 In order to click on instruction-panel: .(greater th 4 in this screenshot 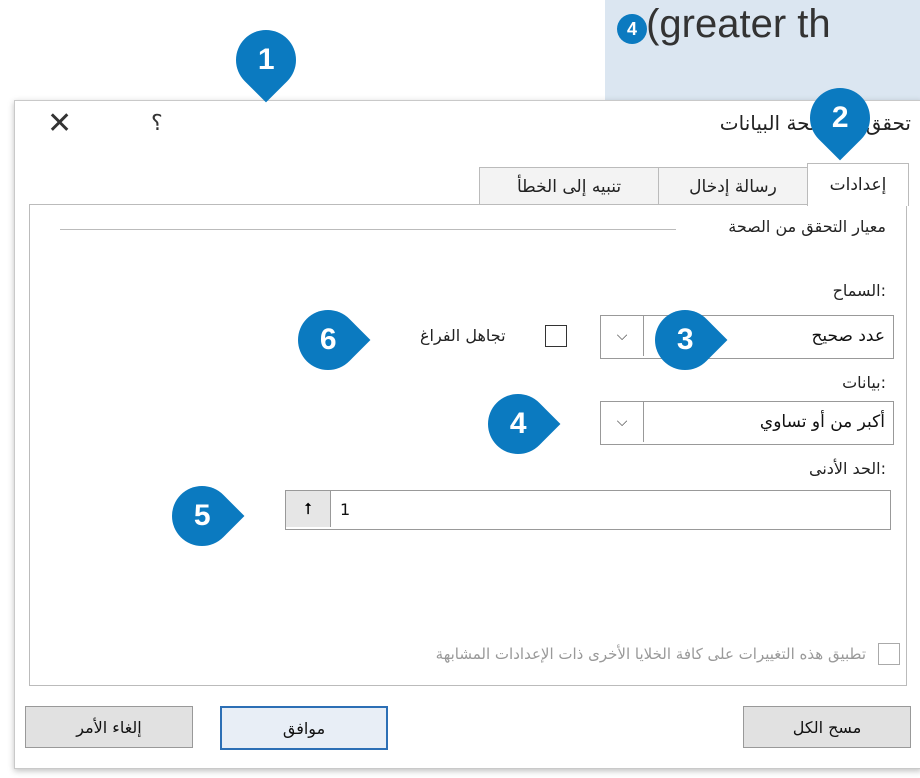, I will do `click(762, 50)`.